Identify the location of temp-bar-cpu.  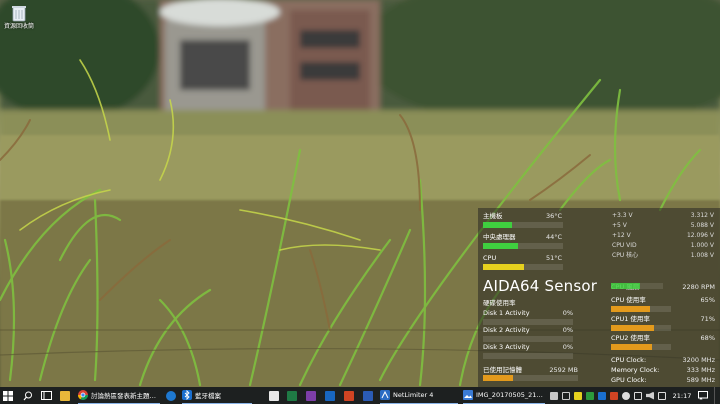
(523, 267).